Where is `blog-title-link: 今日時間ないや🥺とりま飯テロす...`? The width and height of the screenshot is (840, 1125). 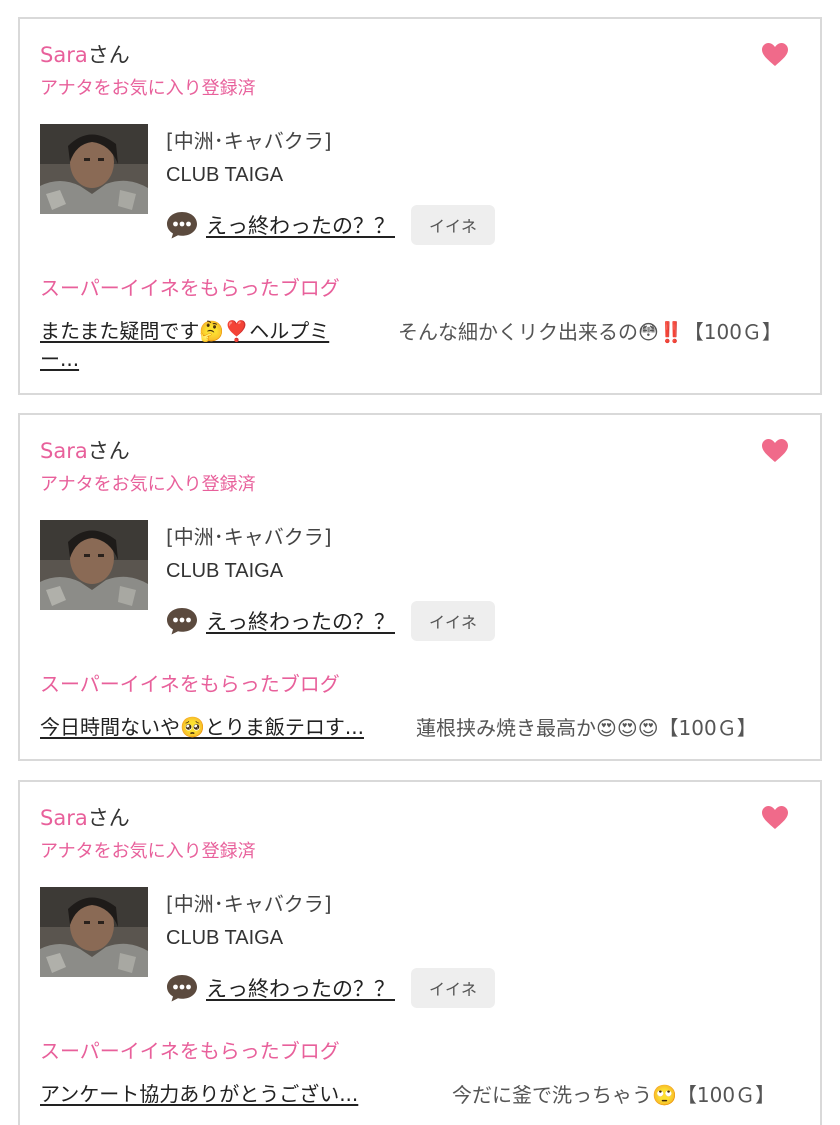 blog-title-link: 今日時間ないや🥺とりま飯テロす... is located at coordinates (220, 727).